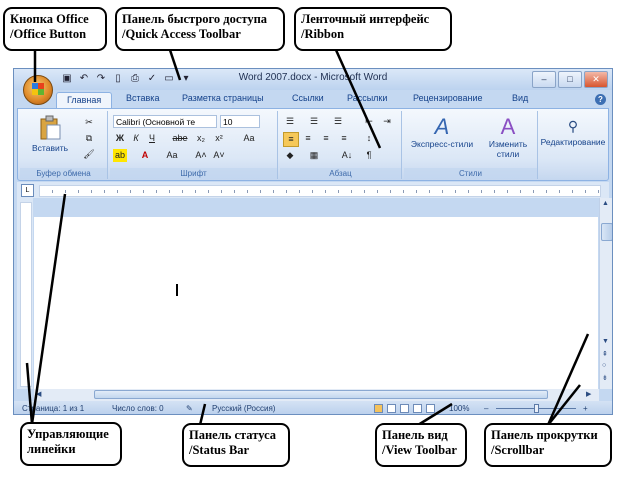  Describe the element at coordinates (138, 408) in the screenshot. I see `word-count: Число слов: 0` at that location.